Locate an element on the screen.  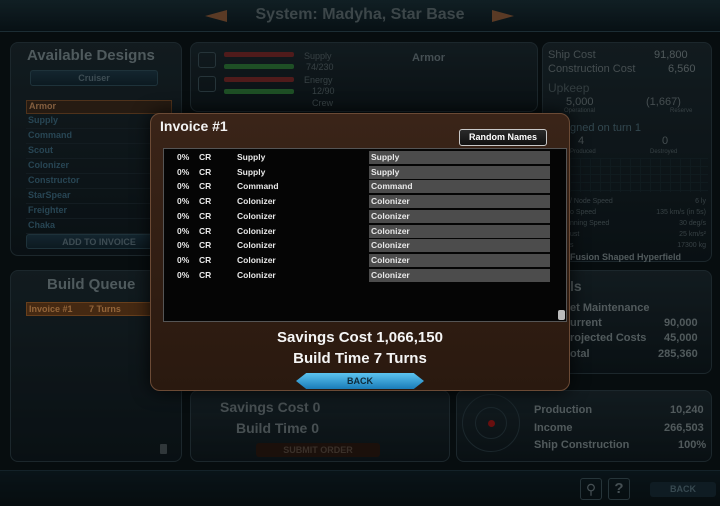
random-names-button: Random Names is located at coordinates (503, 137).